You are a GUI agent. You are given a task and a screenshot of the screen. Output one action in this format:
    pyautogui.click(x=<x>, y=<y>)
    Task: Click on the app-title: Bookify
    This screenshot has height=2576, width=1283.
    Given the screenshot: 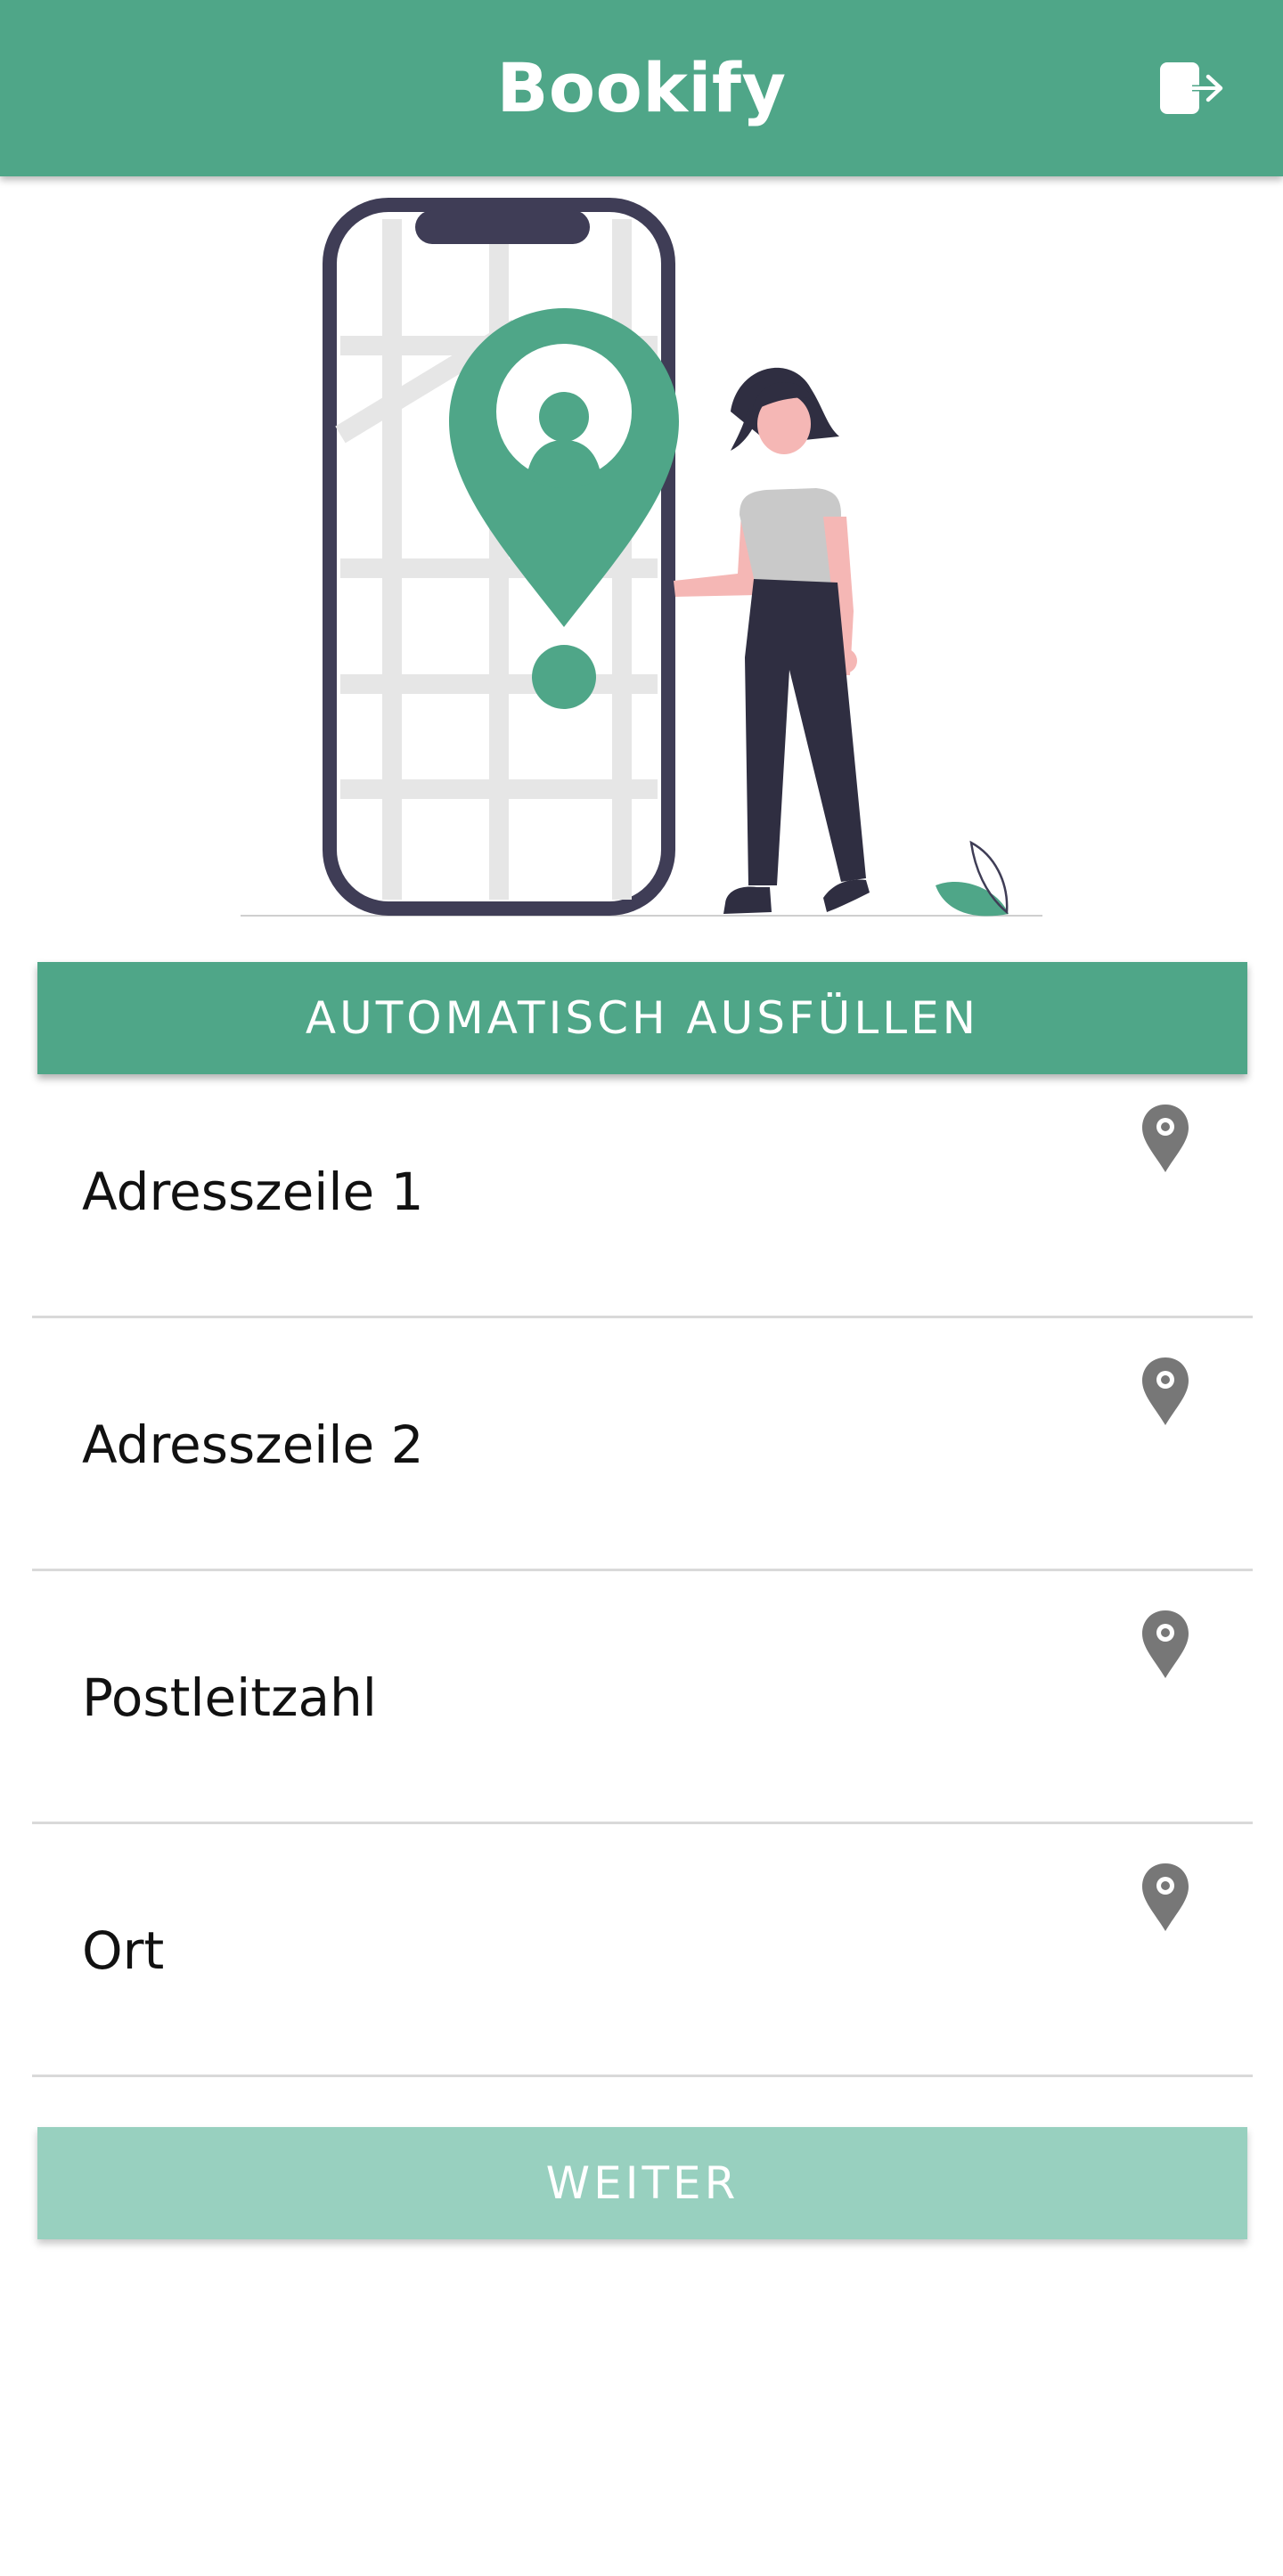 What is the action you would take?
    pyautogui.click(x=641, y=88)
    